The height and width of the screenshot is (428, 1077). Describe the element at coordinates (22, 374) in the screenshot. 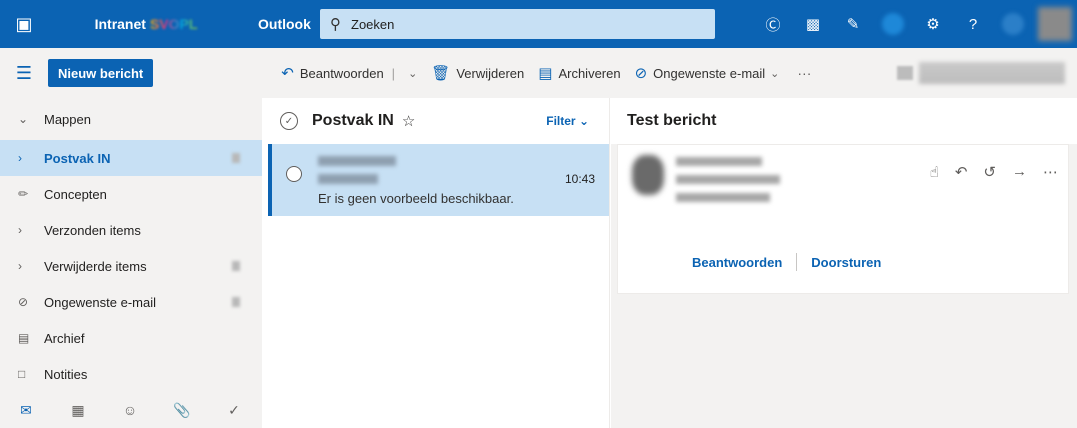

I see `note-icon: □` at that location.